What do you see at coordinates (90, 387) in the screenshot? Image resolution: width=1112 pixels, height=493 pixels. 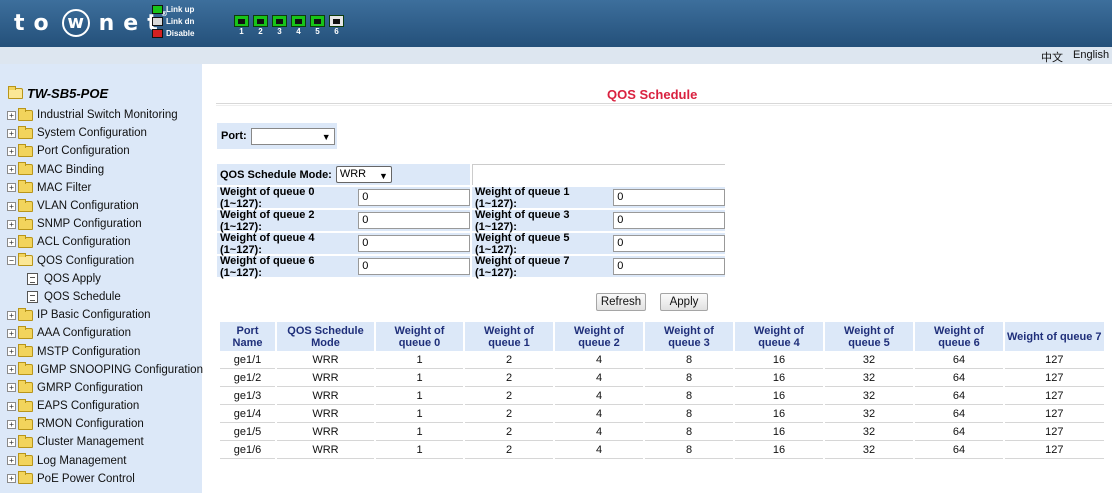 I see `sidebar-item-label: GMRP Configuration` at bounding box center [90, 387].